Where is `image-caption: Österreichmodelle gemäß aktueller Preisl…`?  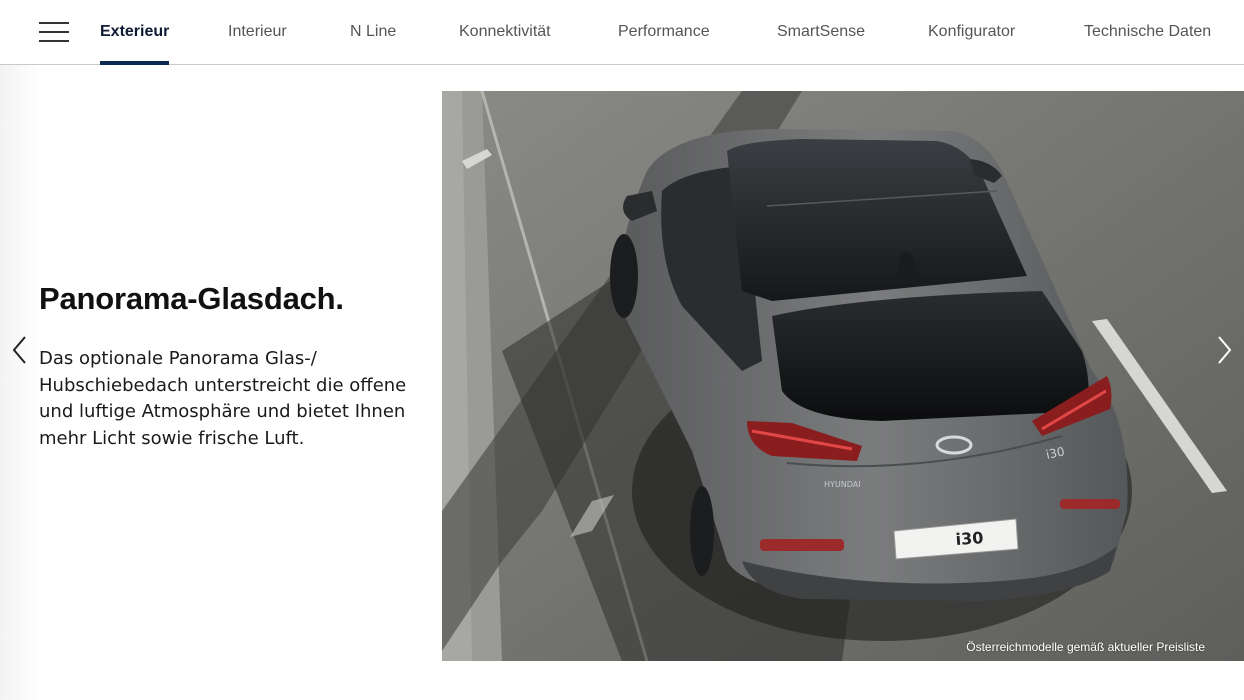
image-caption: Österreichmodelle gemäß aktueller Preisl… is located at coordinates (1085, 647).